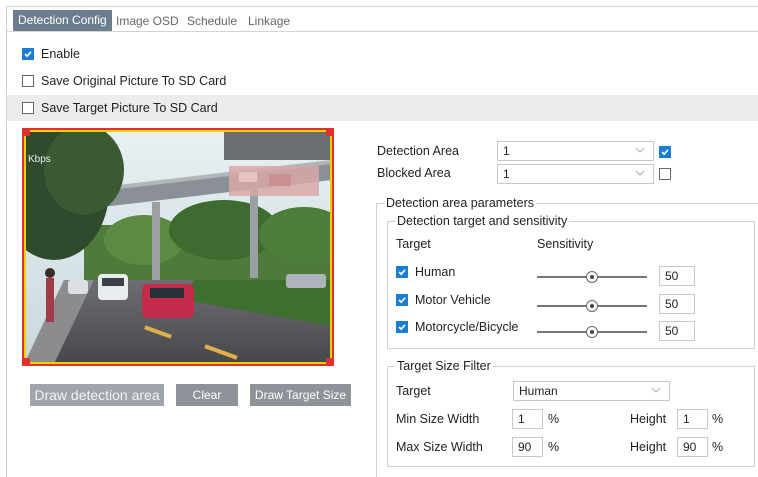 This screenshot has width=758, height=477. I want to click on target-sensitivity-legend: Detection target and sensitivity, so click(482, 221).